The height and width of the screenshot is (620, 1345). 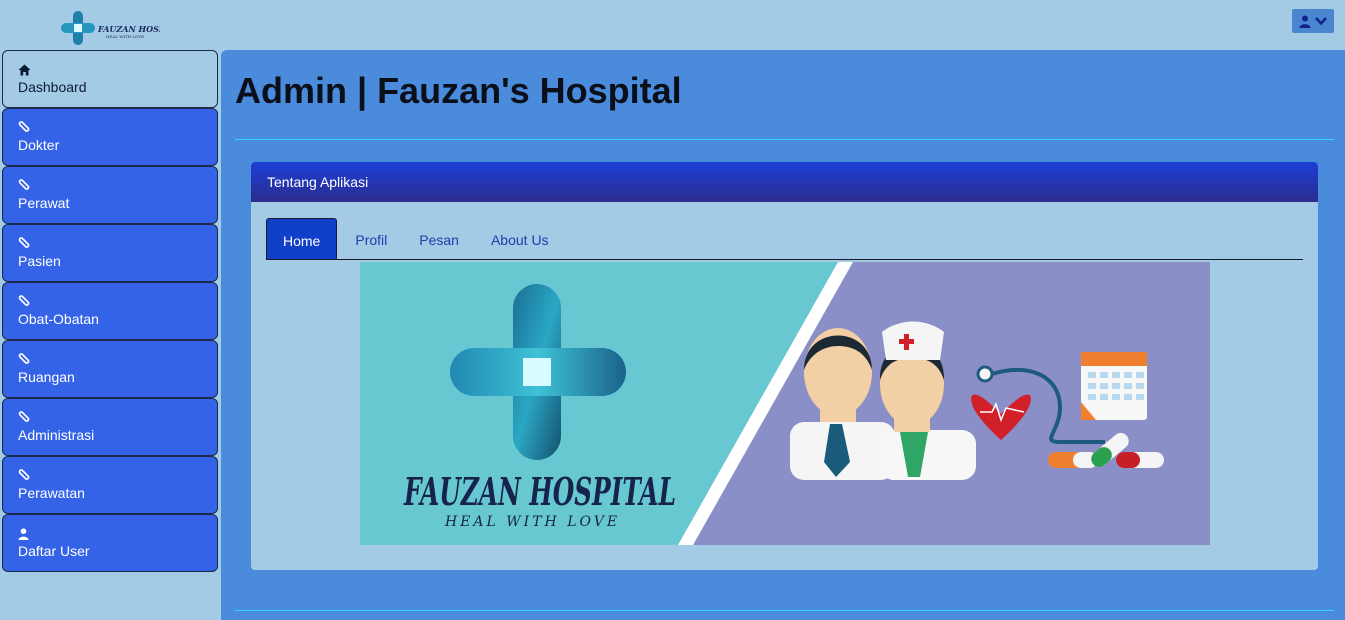 What do you see at coordinates (110, 543) in the screenshot?
I see `sidebar-item-daftar-user: Daftar User` at bounding box center [110, 543].